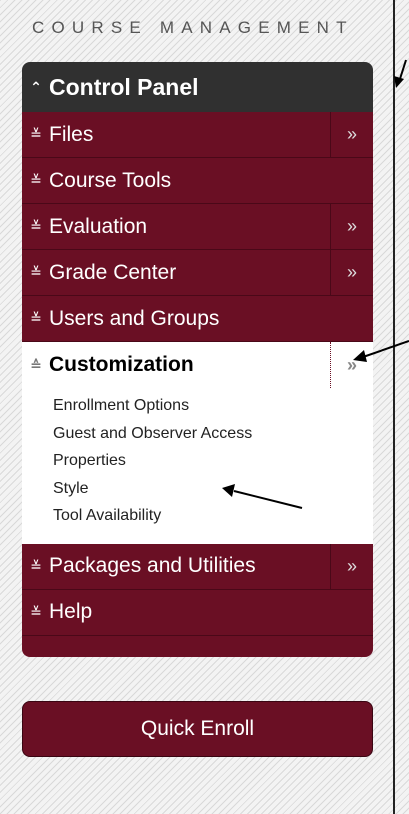 Image resolution: width=409 pixels, height=814 pixels. What do you see at coordinates (213, 461) in the screenshot?
I see `submenu-item-properties: Properties` at bounding box center [213, 461].